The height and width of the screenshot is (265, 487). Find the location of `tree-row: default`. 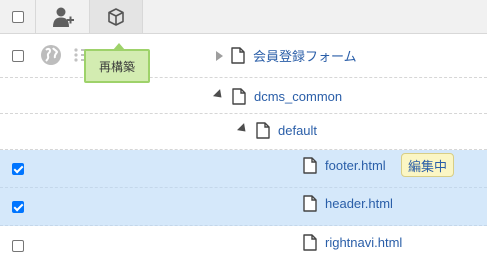

tree-row: default is located at coordinates (243, 132).